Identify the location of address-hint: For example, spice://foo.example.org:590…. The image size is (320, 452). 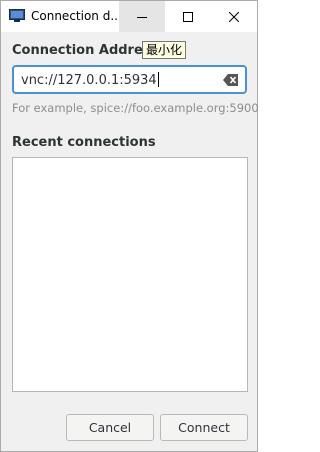
(135, 108).